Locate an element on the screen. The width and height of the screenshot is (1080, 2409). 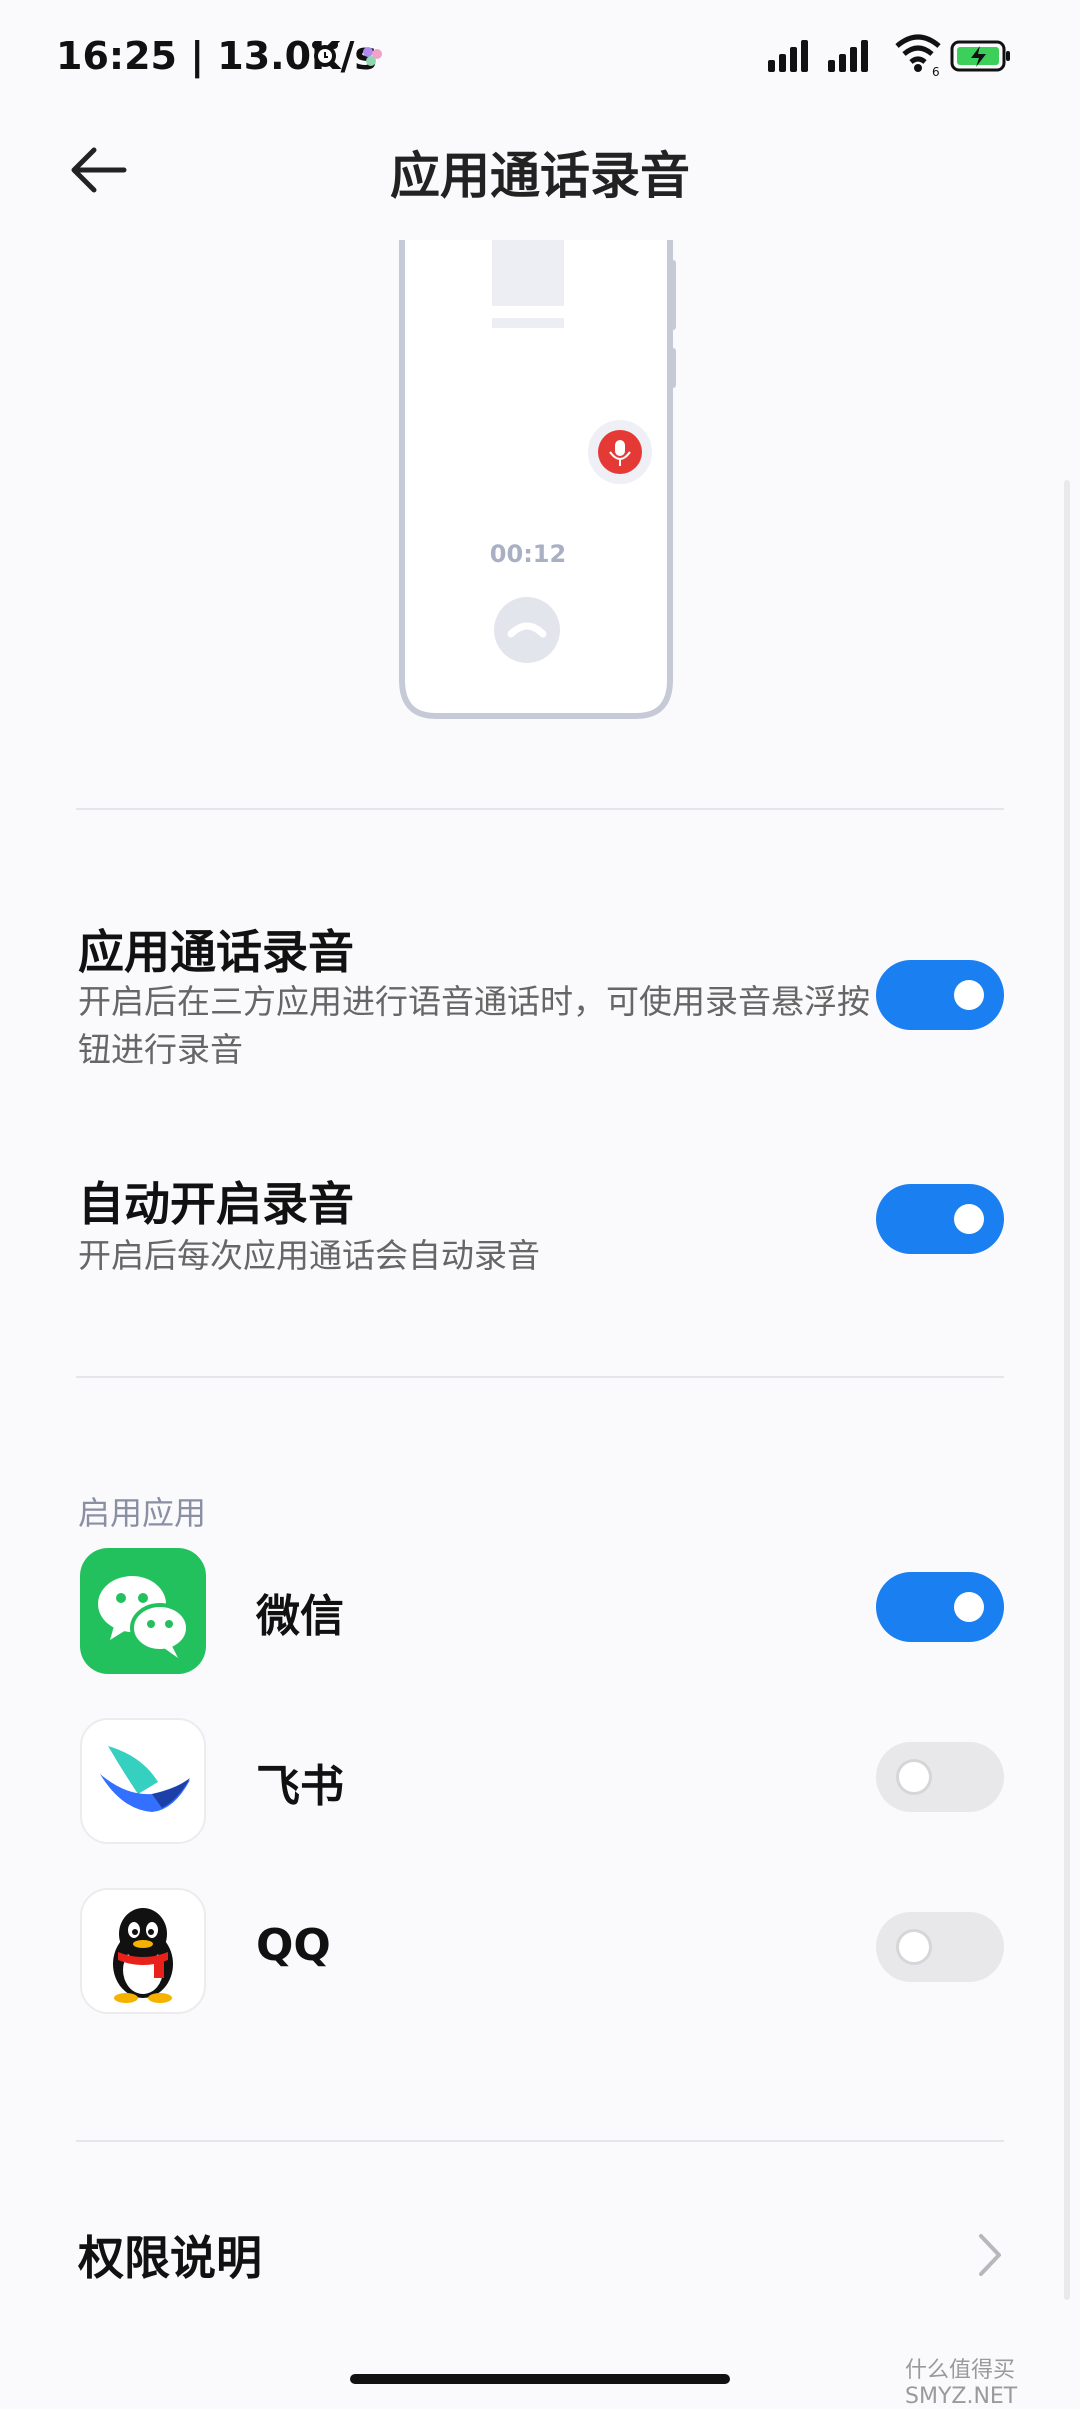
wechat-toggle is located at coordinates (940, 1607).